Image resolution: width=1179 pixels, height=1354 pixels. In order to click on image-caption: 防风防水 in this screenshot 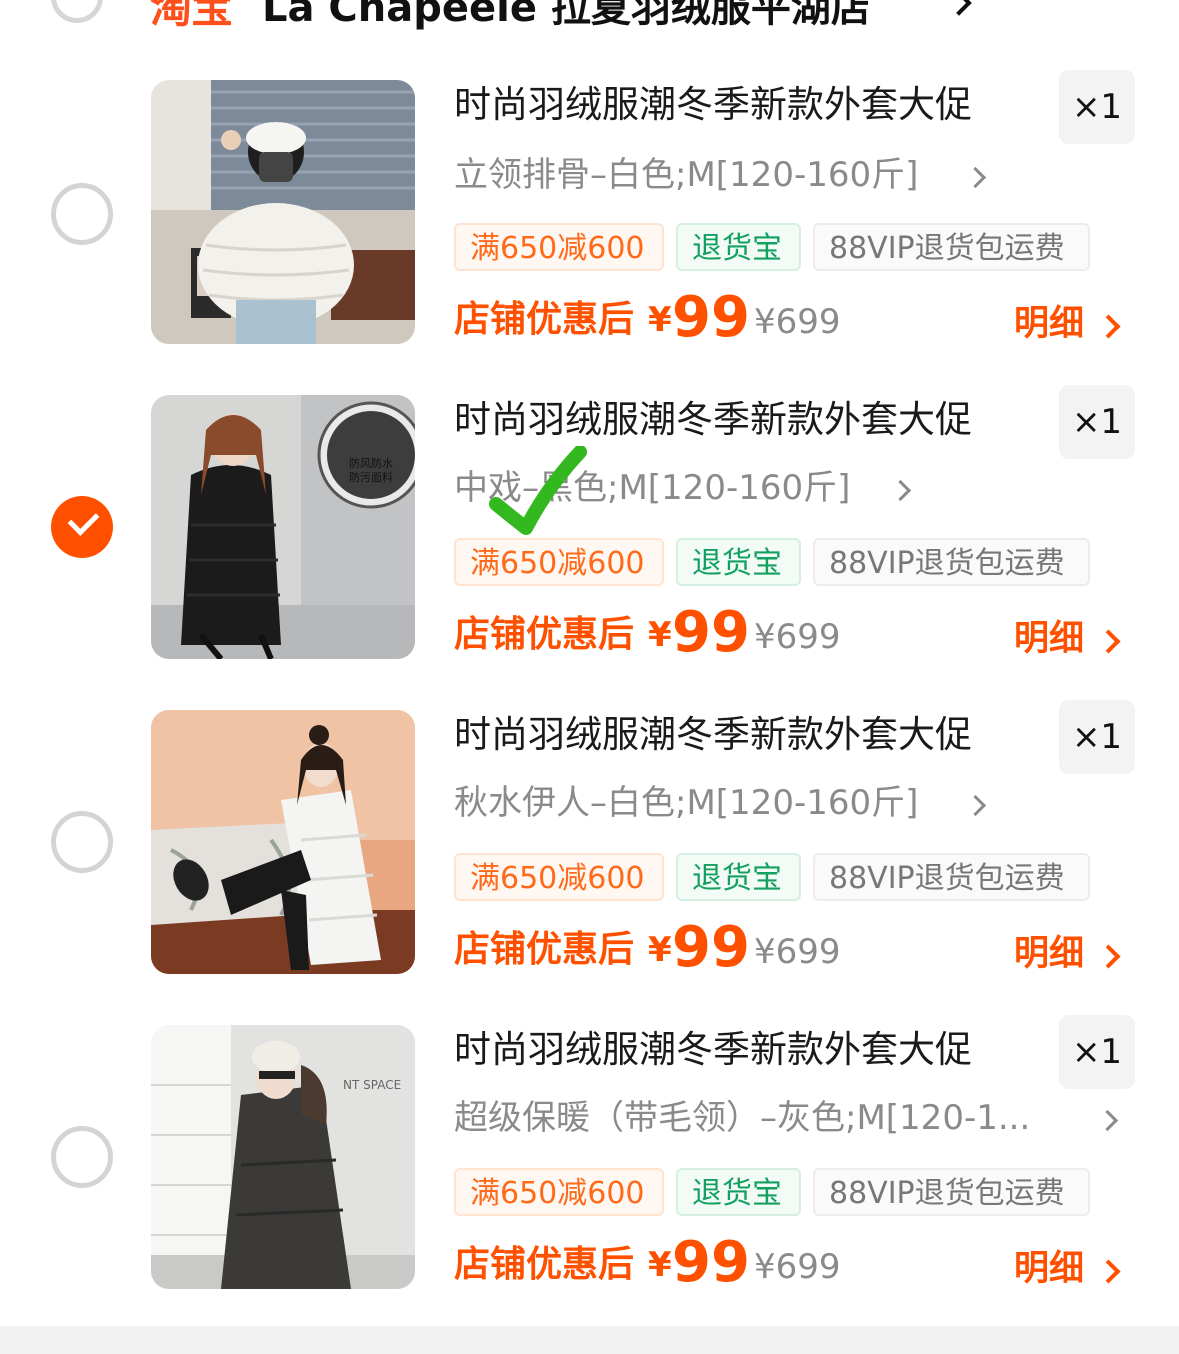, I will do `click(371, 463)`.